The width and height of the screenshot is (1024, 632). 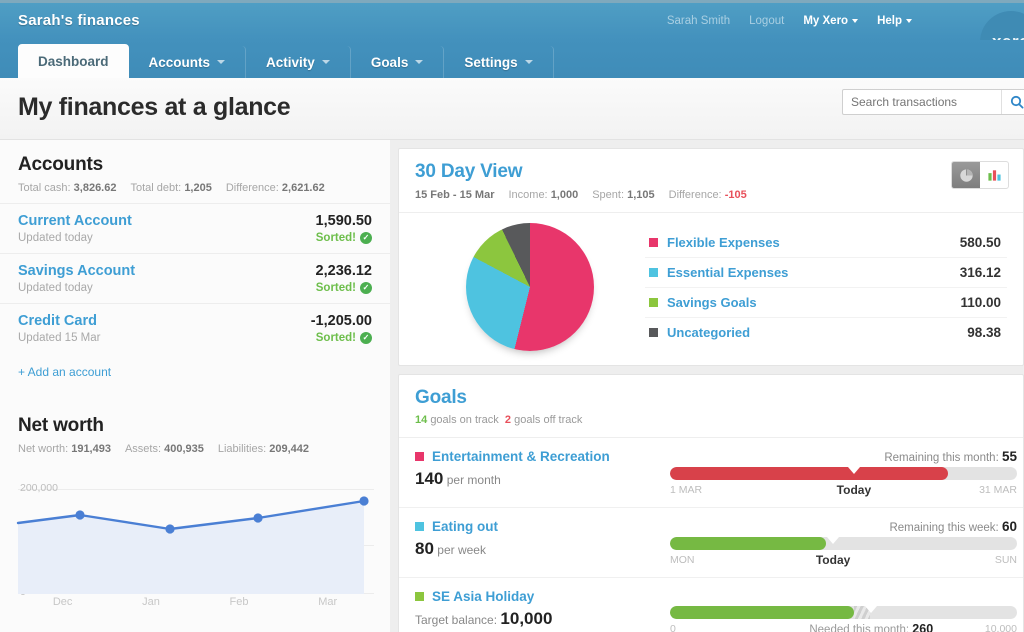 I want to click on account-name: Current Account, so click(x=75, y=221).